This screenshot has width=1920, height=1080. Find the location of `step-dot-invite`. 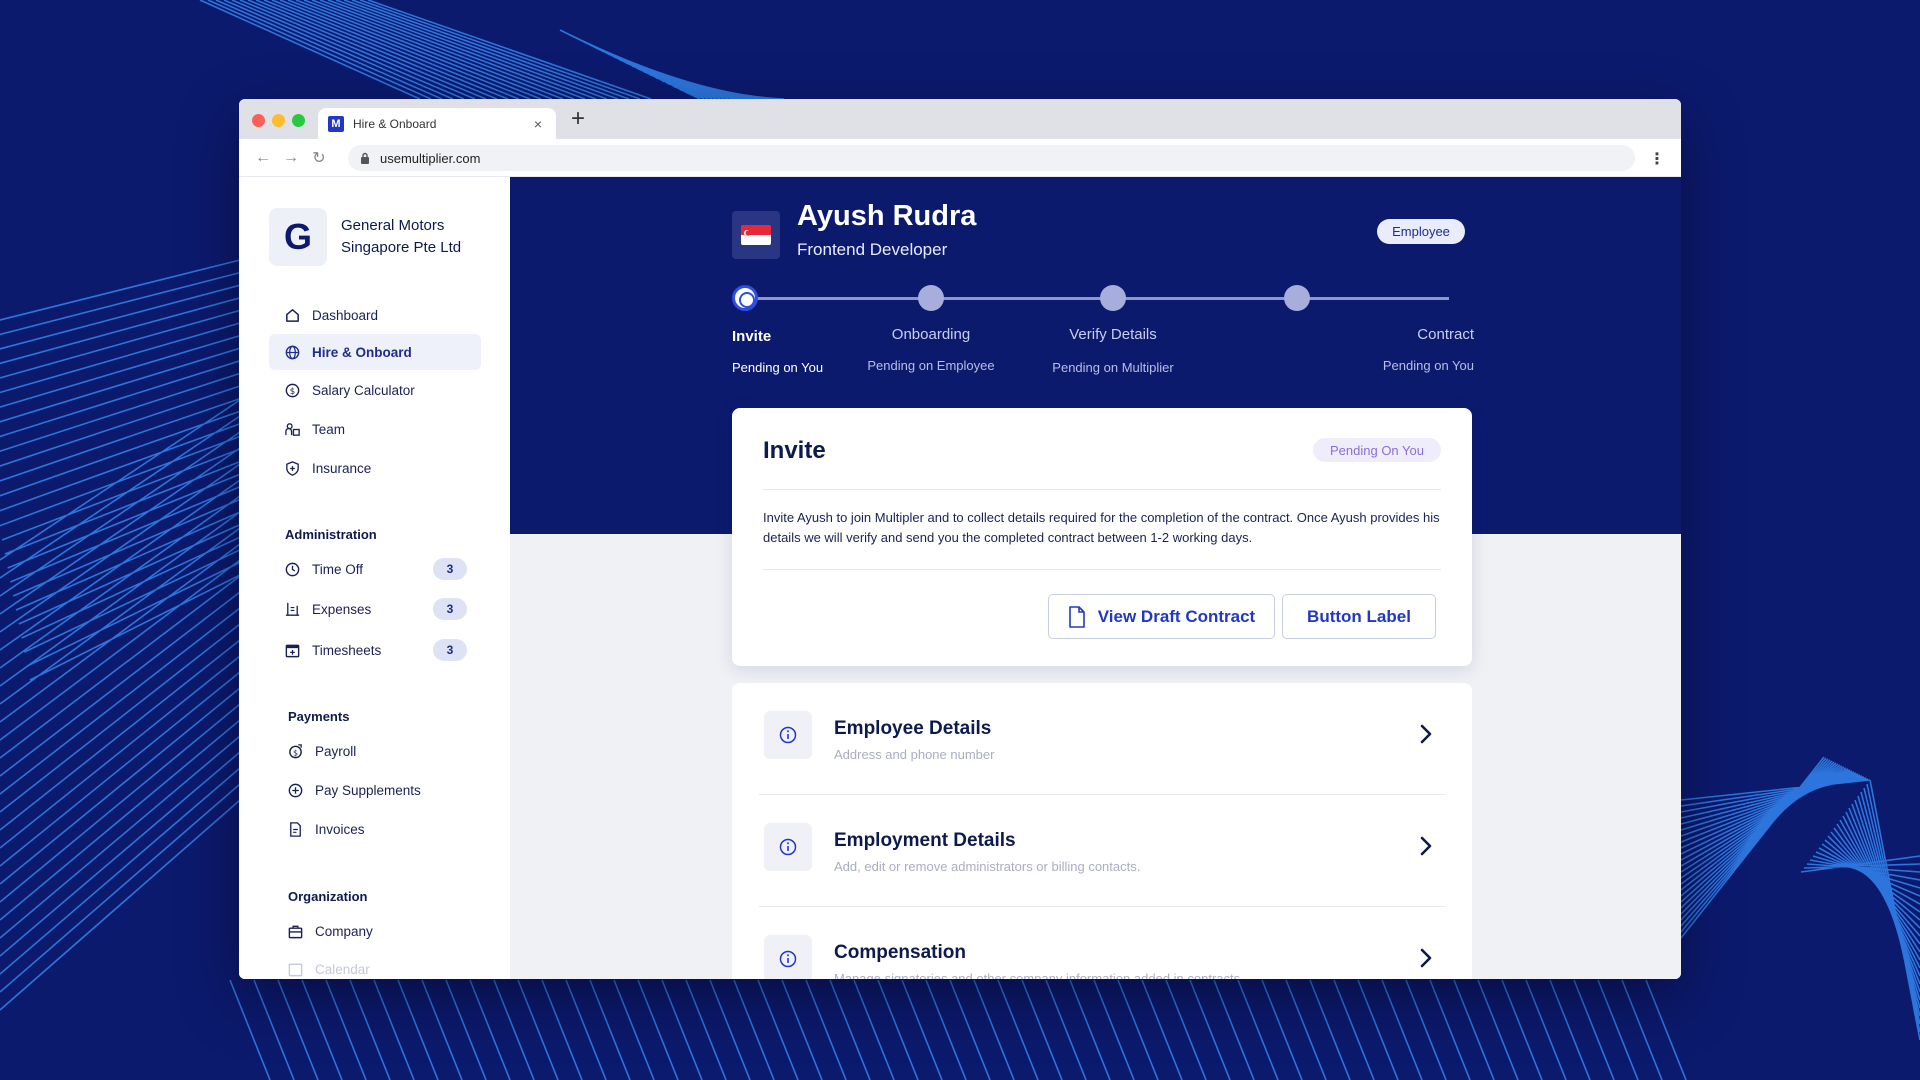

step-dot-invite is located at coordinates (745, 298).